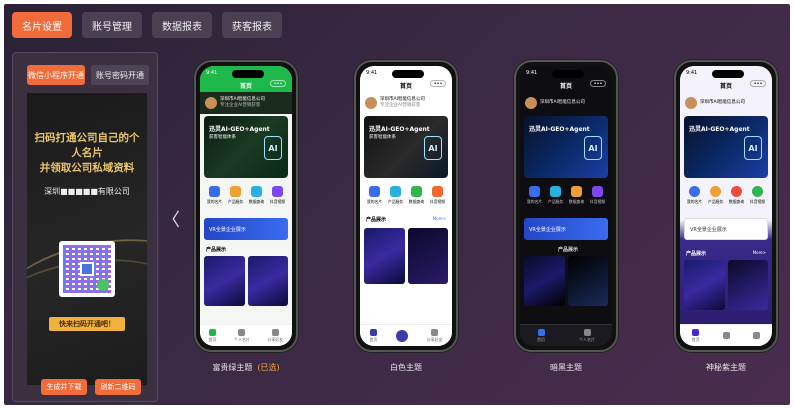  Describe the element at coordinates (252, 25) in the screenshot. I see `tab-acquisition-report: 获客报表` at that location.